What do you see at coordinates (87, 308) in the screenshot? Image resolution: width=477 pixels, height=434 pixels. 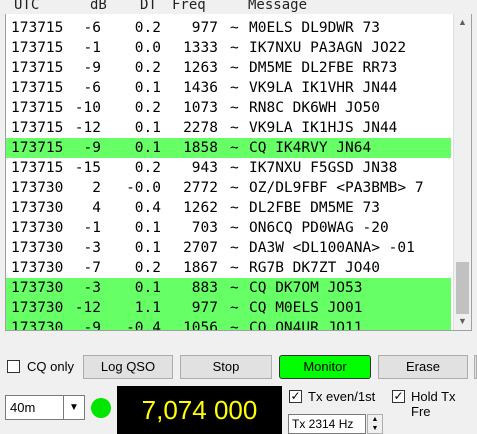 I see `decode-db: -12` at bounding box center [87, 308].